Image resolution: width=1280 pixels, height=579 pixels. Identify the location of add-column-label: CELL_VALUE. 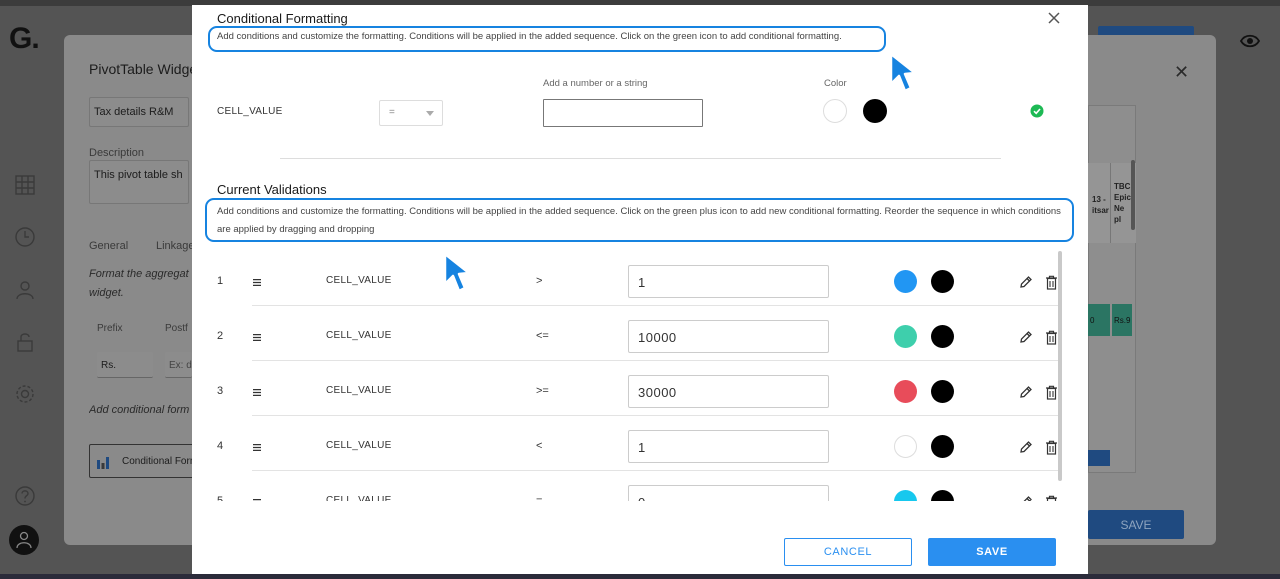
(250, 111).